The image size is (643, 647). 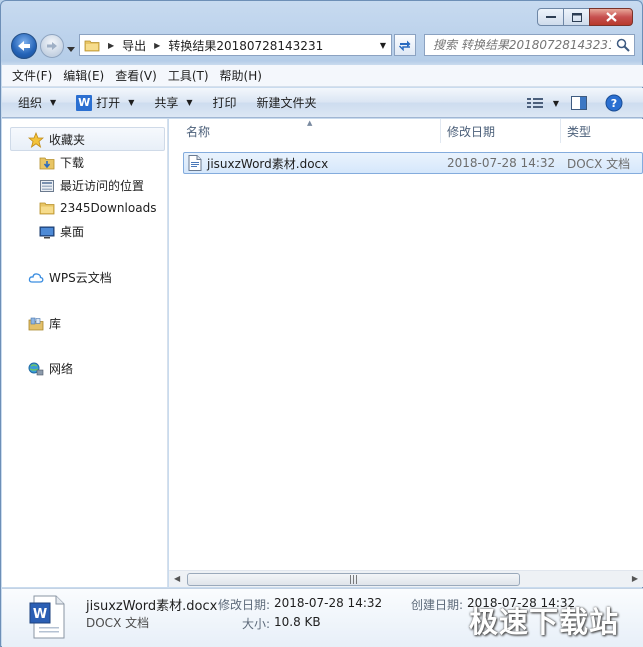 I want to click on nav-favorites: 收藏夹, so click(x=56, y=139).